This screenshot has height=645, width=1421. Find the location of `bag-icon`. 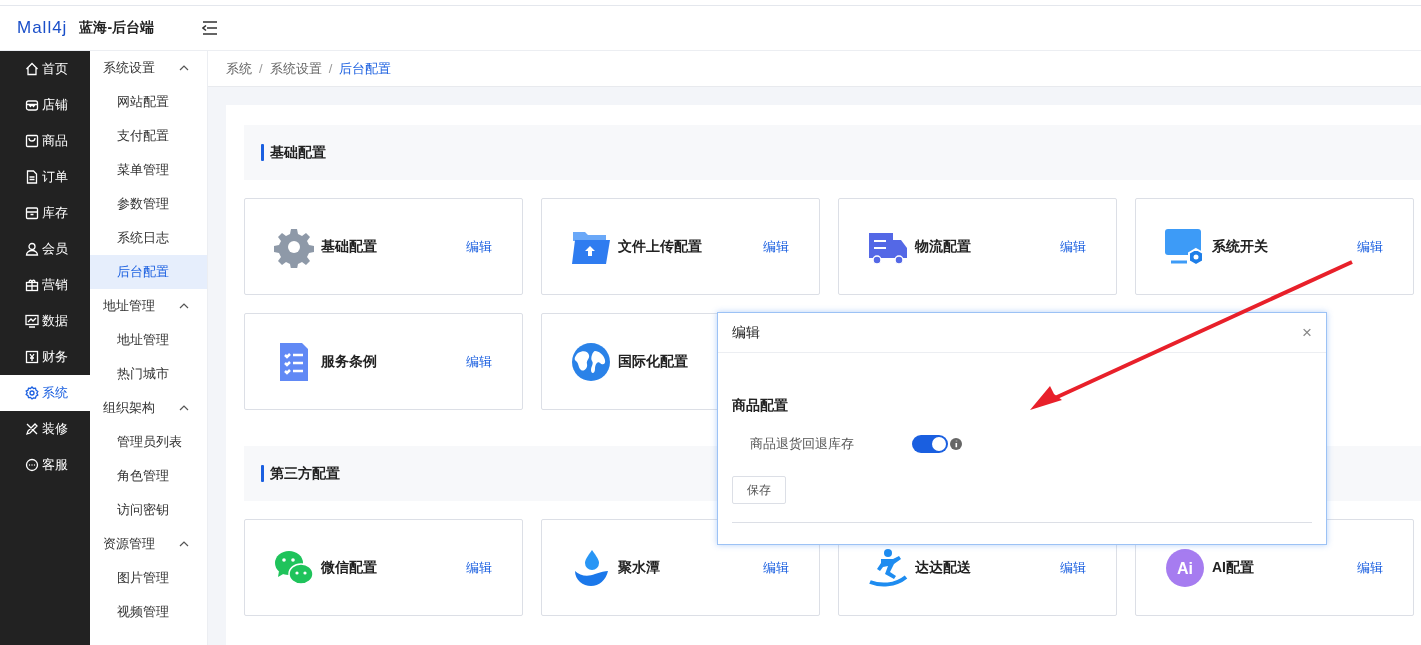

bag-icon is located at coordinates (32, 141).